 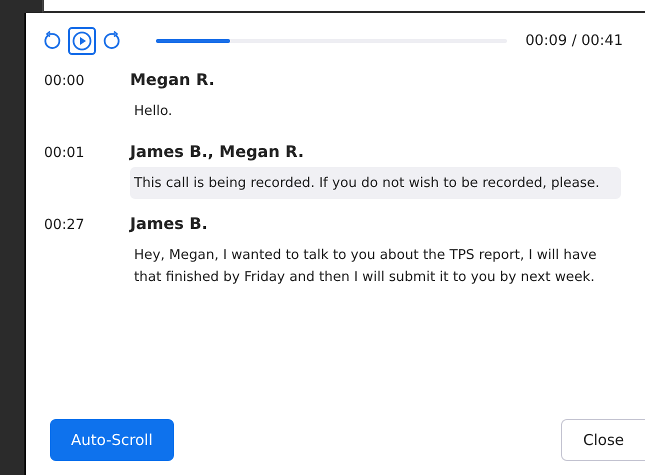 I want to click on speaker-names: Megan R., so click(x=173, y=80).